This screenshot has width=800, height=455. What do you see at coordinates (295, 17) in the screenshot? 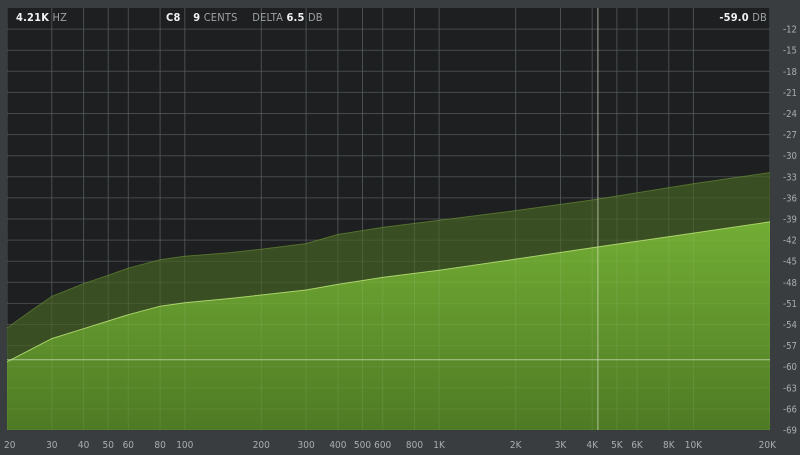
I see `delta-value: 6.5` at bounding box center [295, 17].